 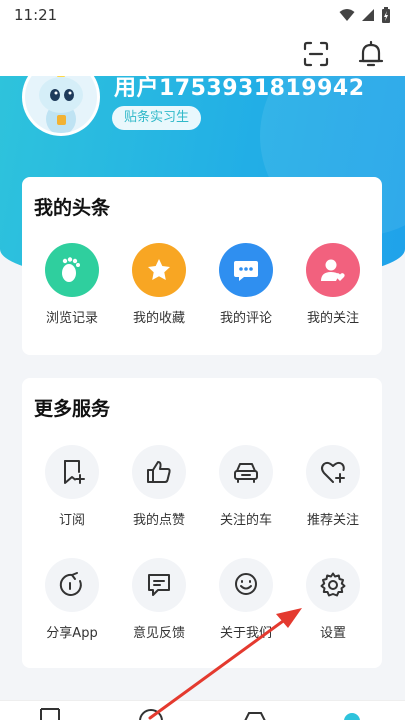 What do you see at coordinates (352, 715) in the screenshot?
I see `mine-tab-icon` at bounding box center [352, 715].